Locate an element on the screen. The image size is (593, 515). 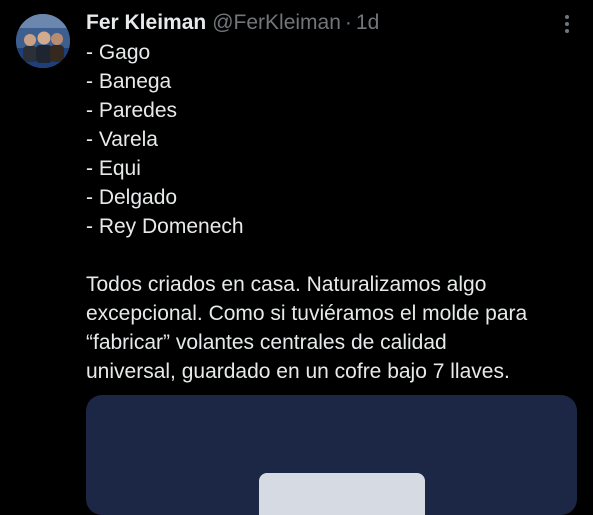
author-name: Fer Kleiman is located at coordinates (146, 23).